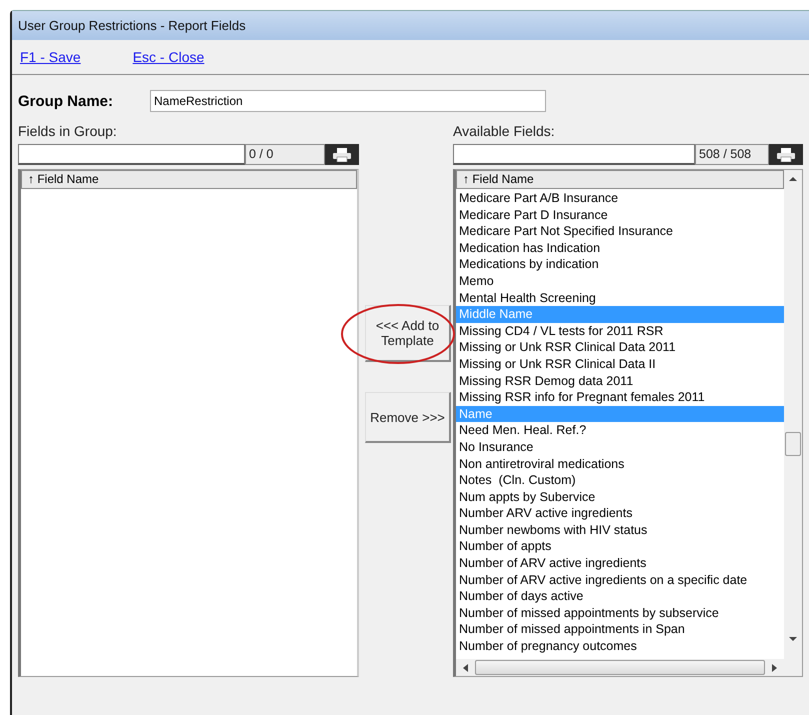 The width and height of the screenshot is (809, 715). Describe the element at coordinates (793, 639) in the screenshot. I see `scroll-down-icon` at that location.